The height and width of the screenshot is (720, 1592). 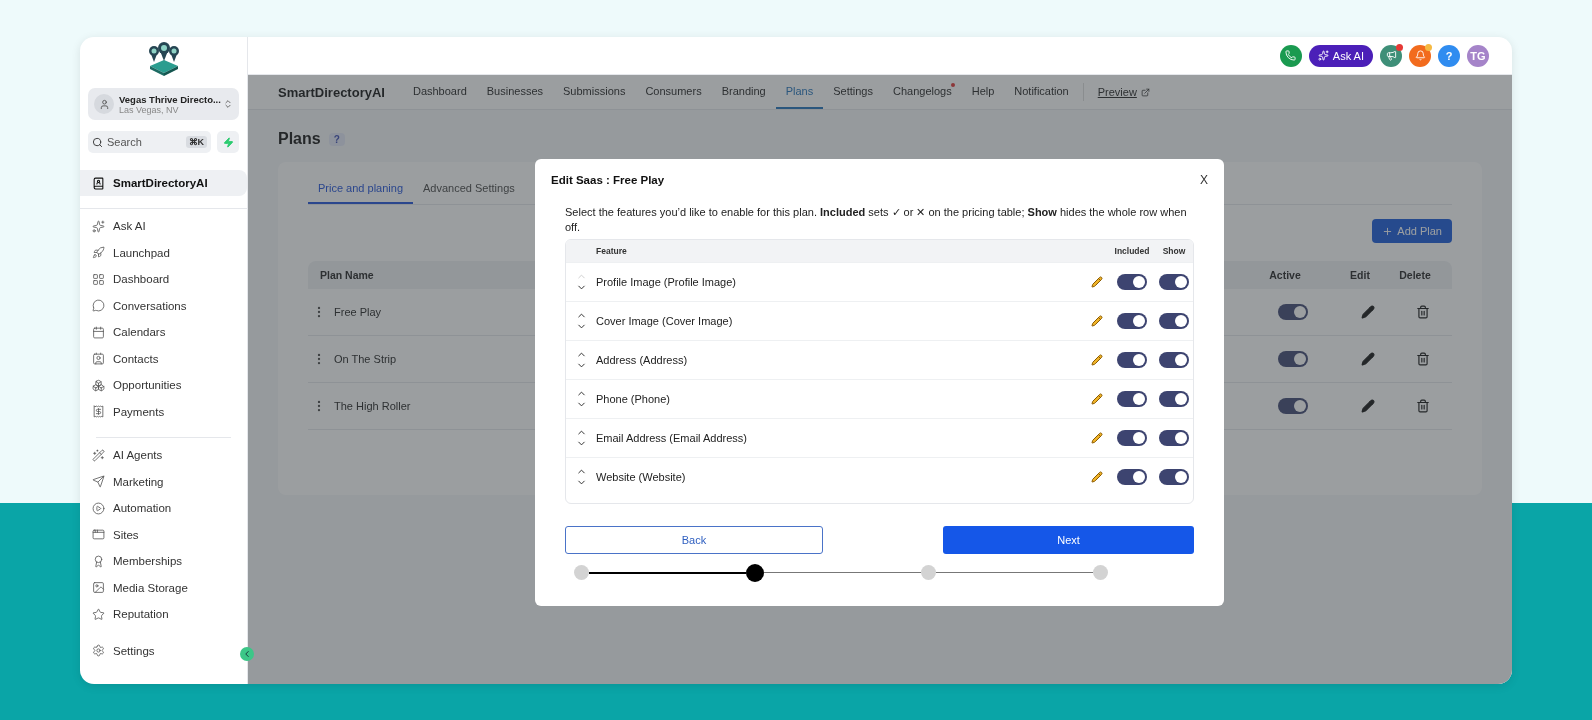 What do you see at coordinates (163, 358) in the screenshot?
I see `sidebar-item: Contacts` at bounding box center [163, 358].